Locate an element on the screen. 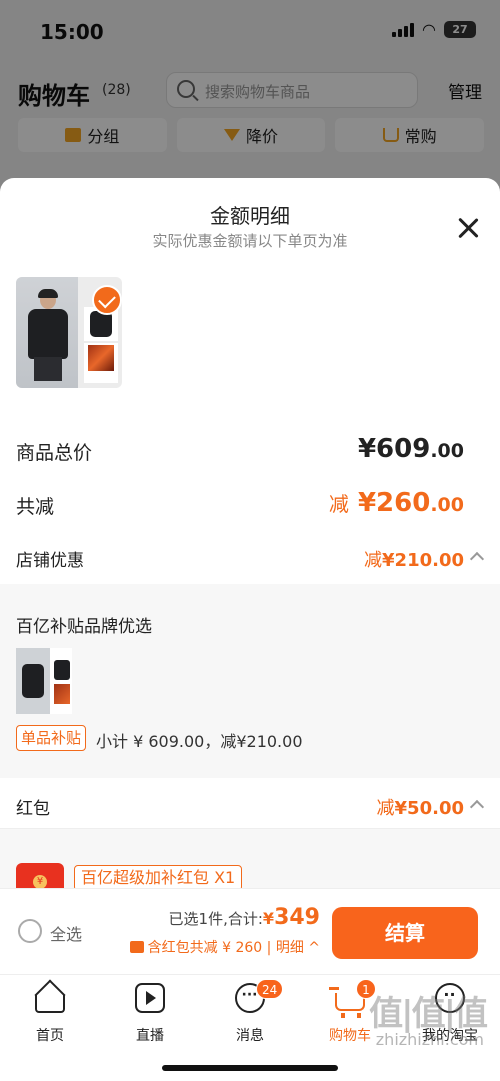 Image resolution: width=500 pixels, height=1081 pixels. total-reduction-value: 减 ¥260.00 is located at coordinates (396, 503).